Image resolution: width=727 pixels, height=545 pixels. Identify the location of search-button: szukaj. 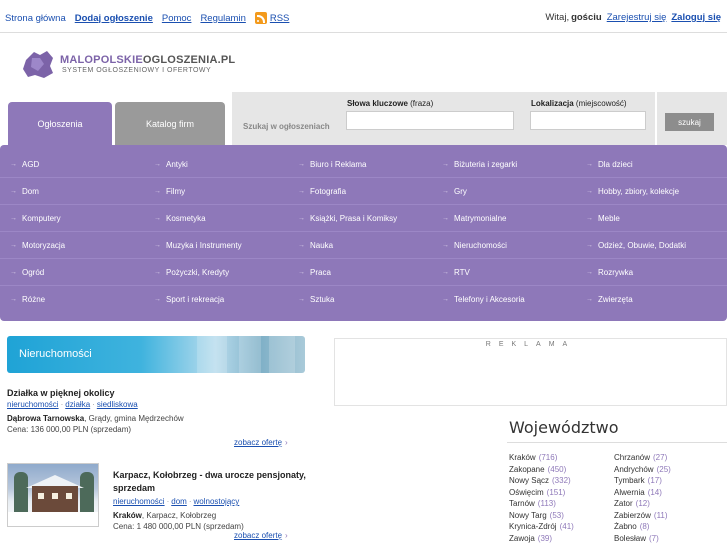
(689, 122).